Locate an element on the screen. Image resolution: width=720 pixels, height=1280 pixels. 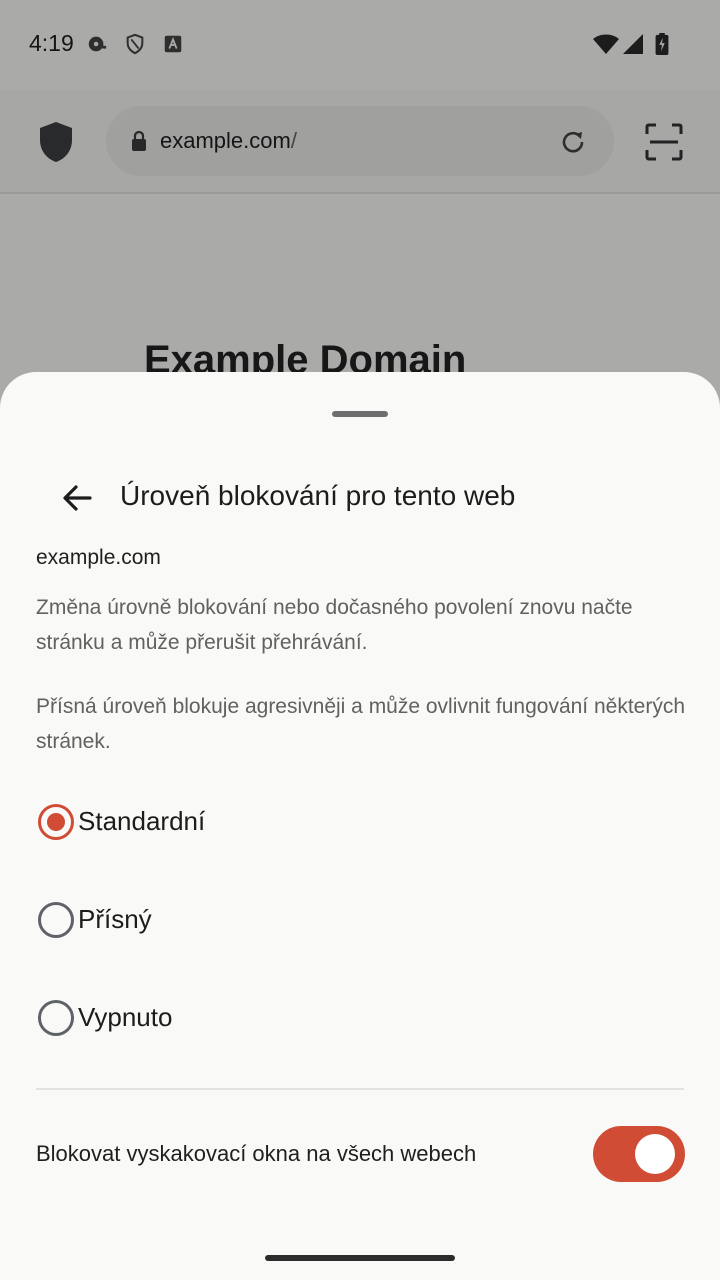
radio-strict is located at coordinates (56, 920).